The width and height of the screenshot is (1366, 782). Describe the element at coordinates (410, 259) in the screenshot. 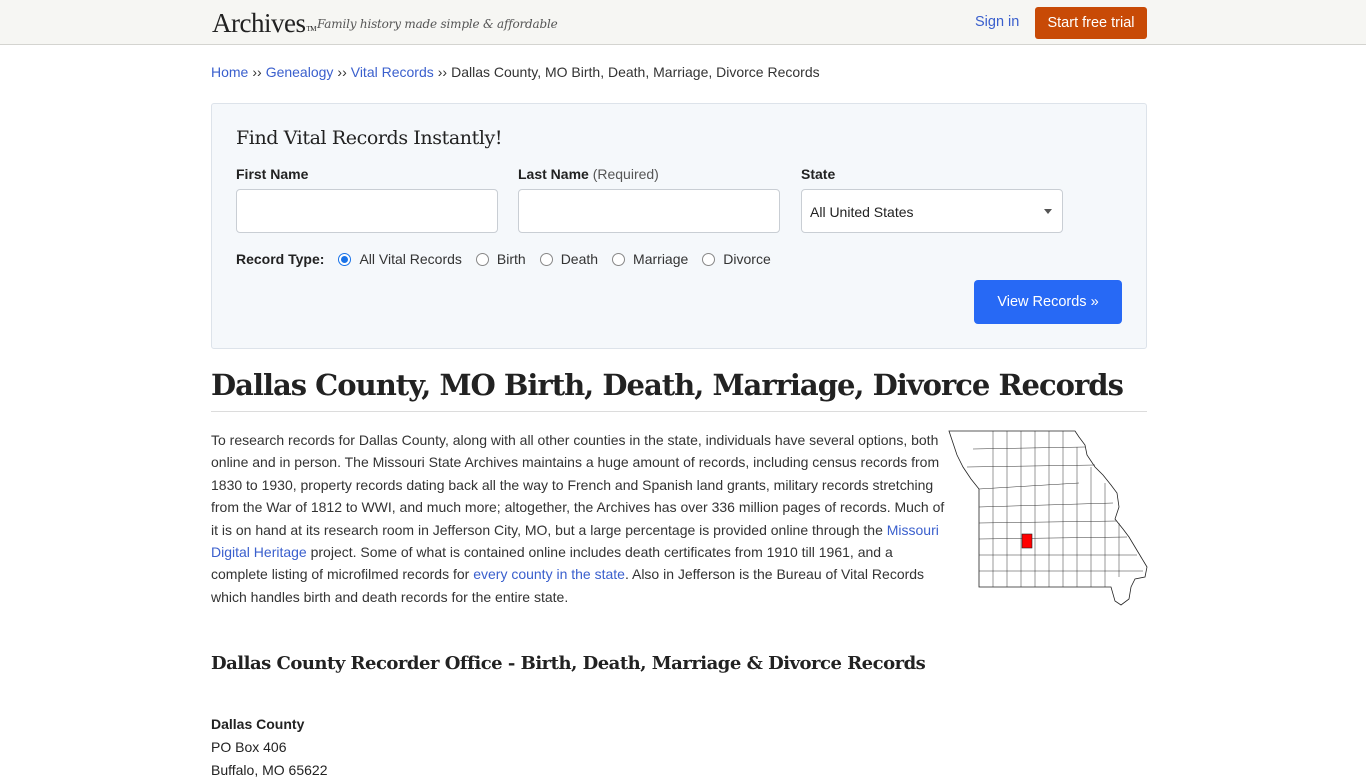

I see `radio-label: All Vital Records` at that location.